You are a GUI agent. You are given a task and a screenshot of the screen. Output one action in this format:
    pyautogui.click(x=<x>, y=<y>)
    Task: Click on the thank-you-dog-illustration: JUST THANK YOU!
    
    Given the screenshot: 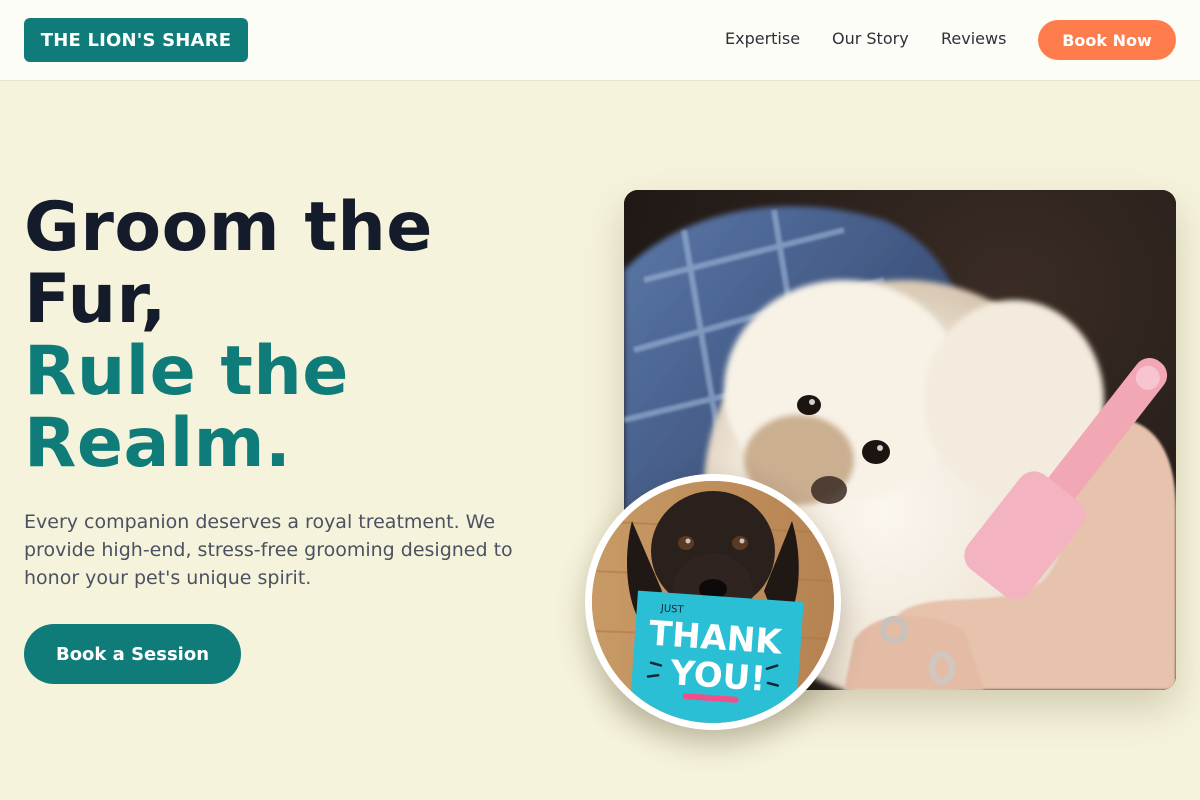 What is the action you would take?
    pyautogui.click(x=713, y=602)
    